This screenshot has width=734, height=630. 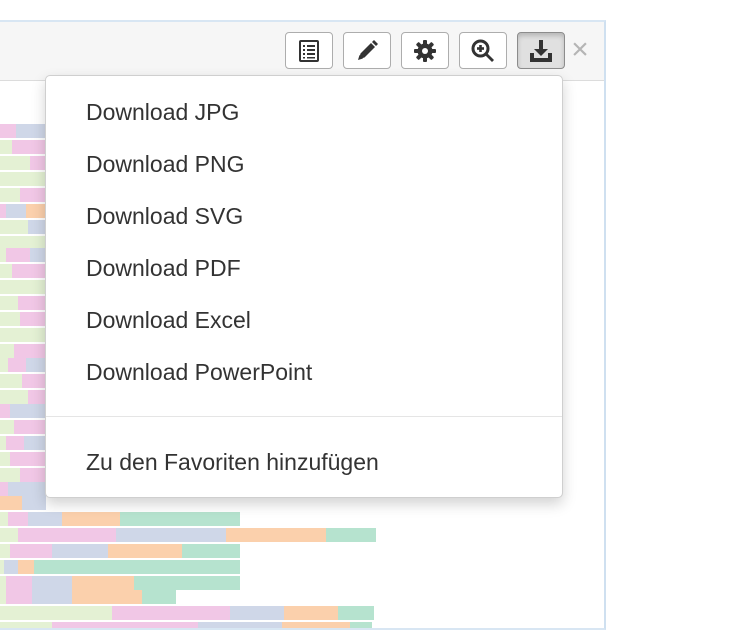 What do you see at coordinates (304, 112) in the screenshot?
I see `download-jpg-item: Download JPG` at bounding box center [304, 112].